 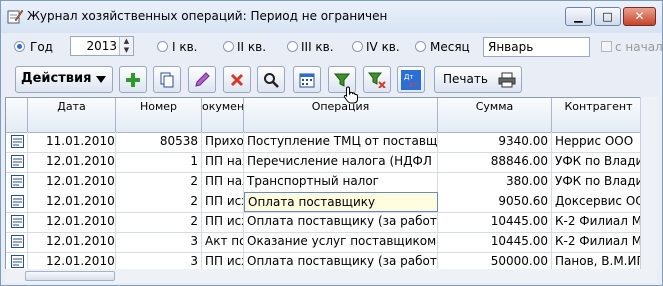 I want to click on copy-button, so click(x=167, y=79).